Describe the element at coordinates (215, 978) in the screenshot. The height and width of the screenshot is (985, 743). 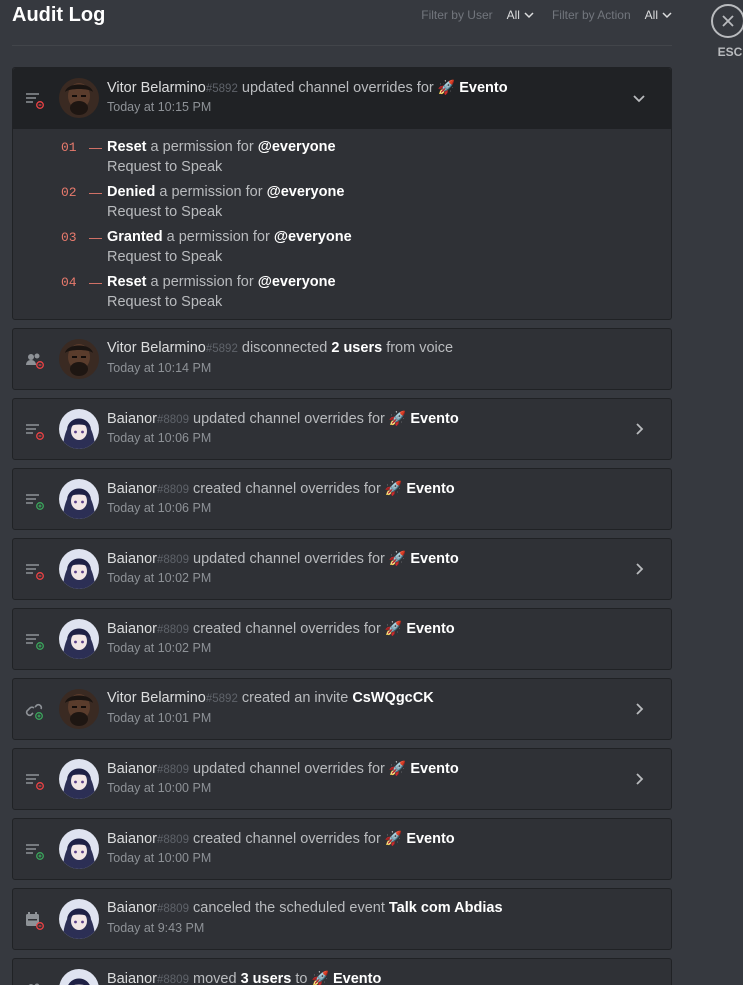
I see `action-text: moved` at that location.